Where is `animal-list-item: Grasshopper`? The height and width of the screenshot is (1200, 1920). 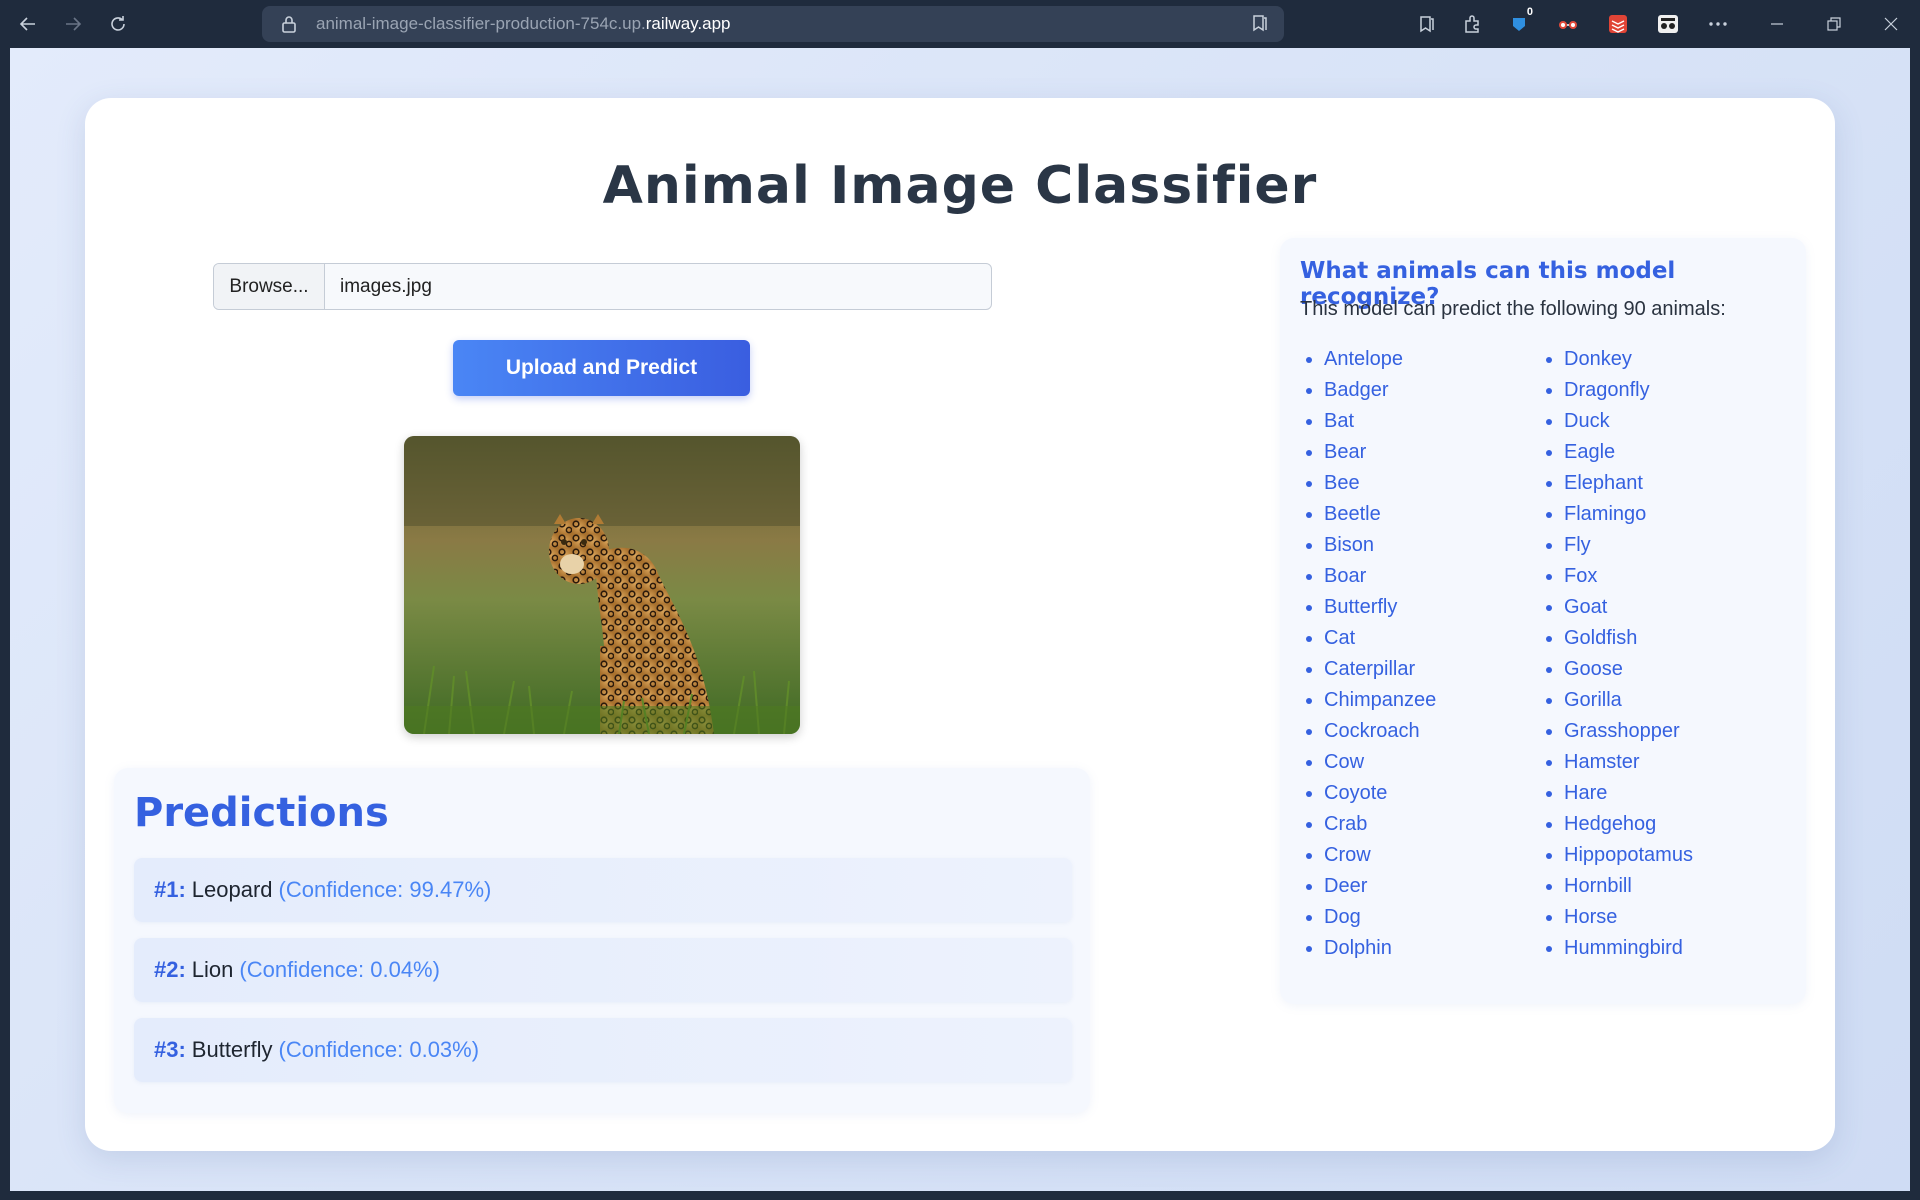 animal-list-item: Grasshopper is located at coordinates (1616, 733).